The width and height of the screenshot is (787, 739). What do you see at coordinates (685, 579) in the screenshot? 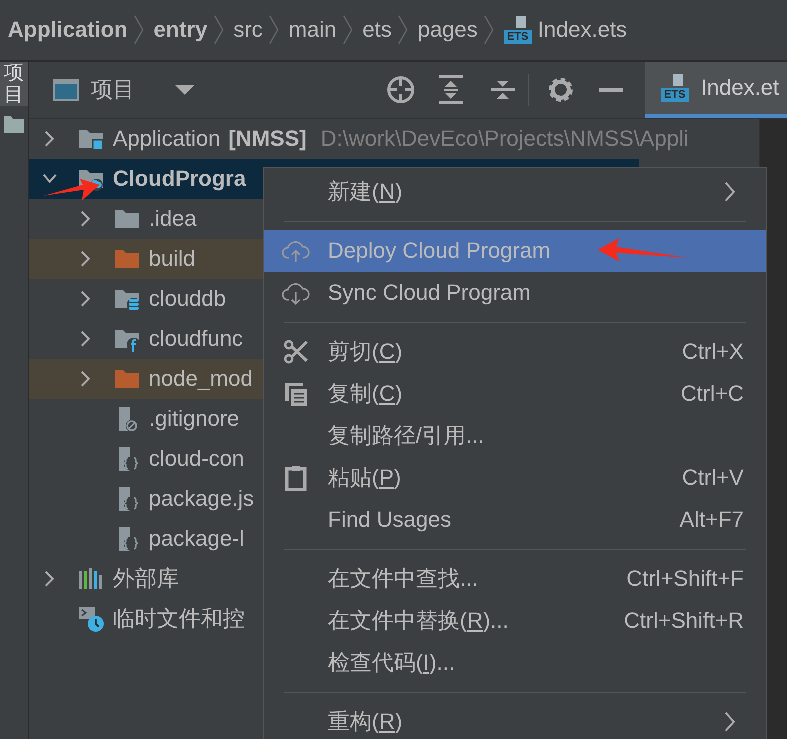
I see `shortcut-label: Ctrl+Shift+F` at bounding box center [685, 579].